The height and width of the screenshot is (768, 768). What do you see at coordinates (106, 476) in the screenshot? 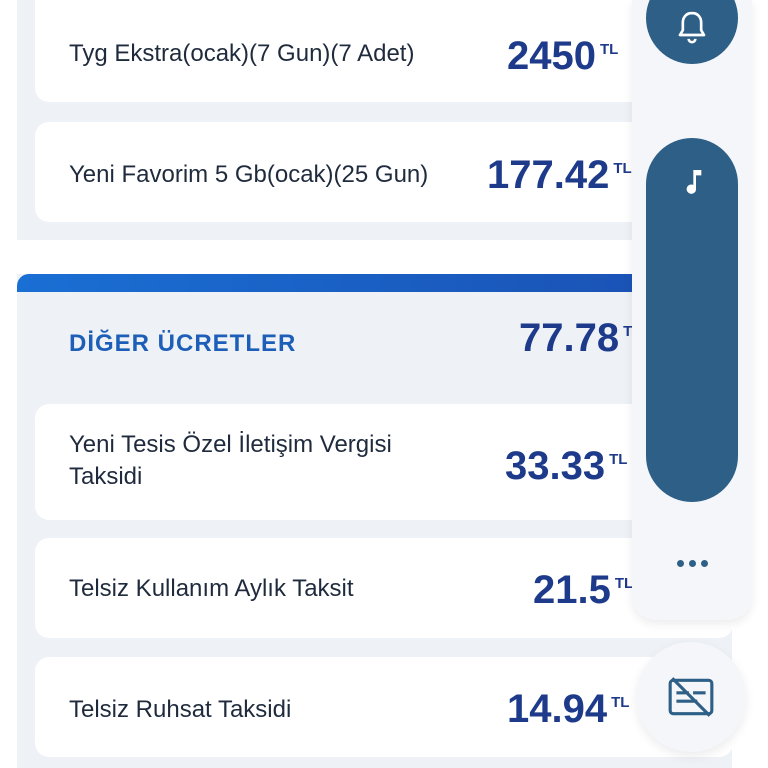
I see `fee-label-line: Taksidi` at bounding box center [106, 476].